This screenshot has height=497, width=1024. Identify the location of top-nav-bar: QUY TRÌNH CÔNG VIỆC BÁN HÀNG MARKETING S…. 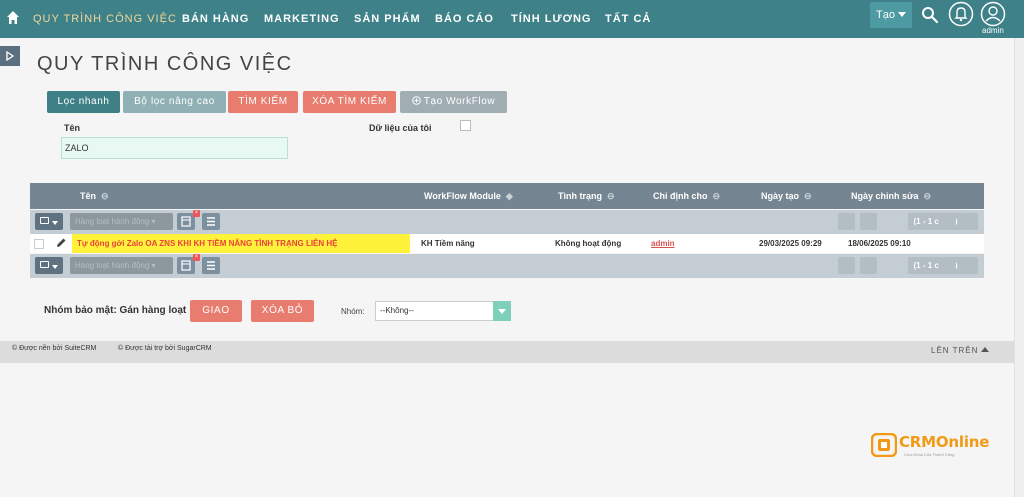
(512, 19).